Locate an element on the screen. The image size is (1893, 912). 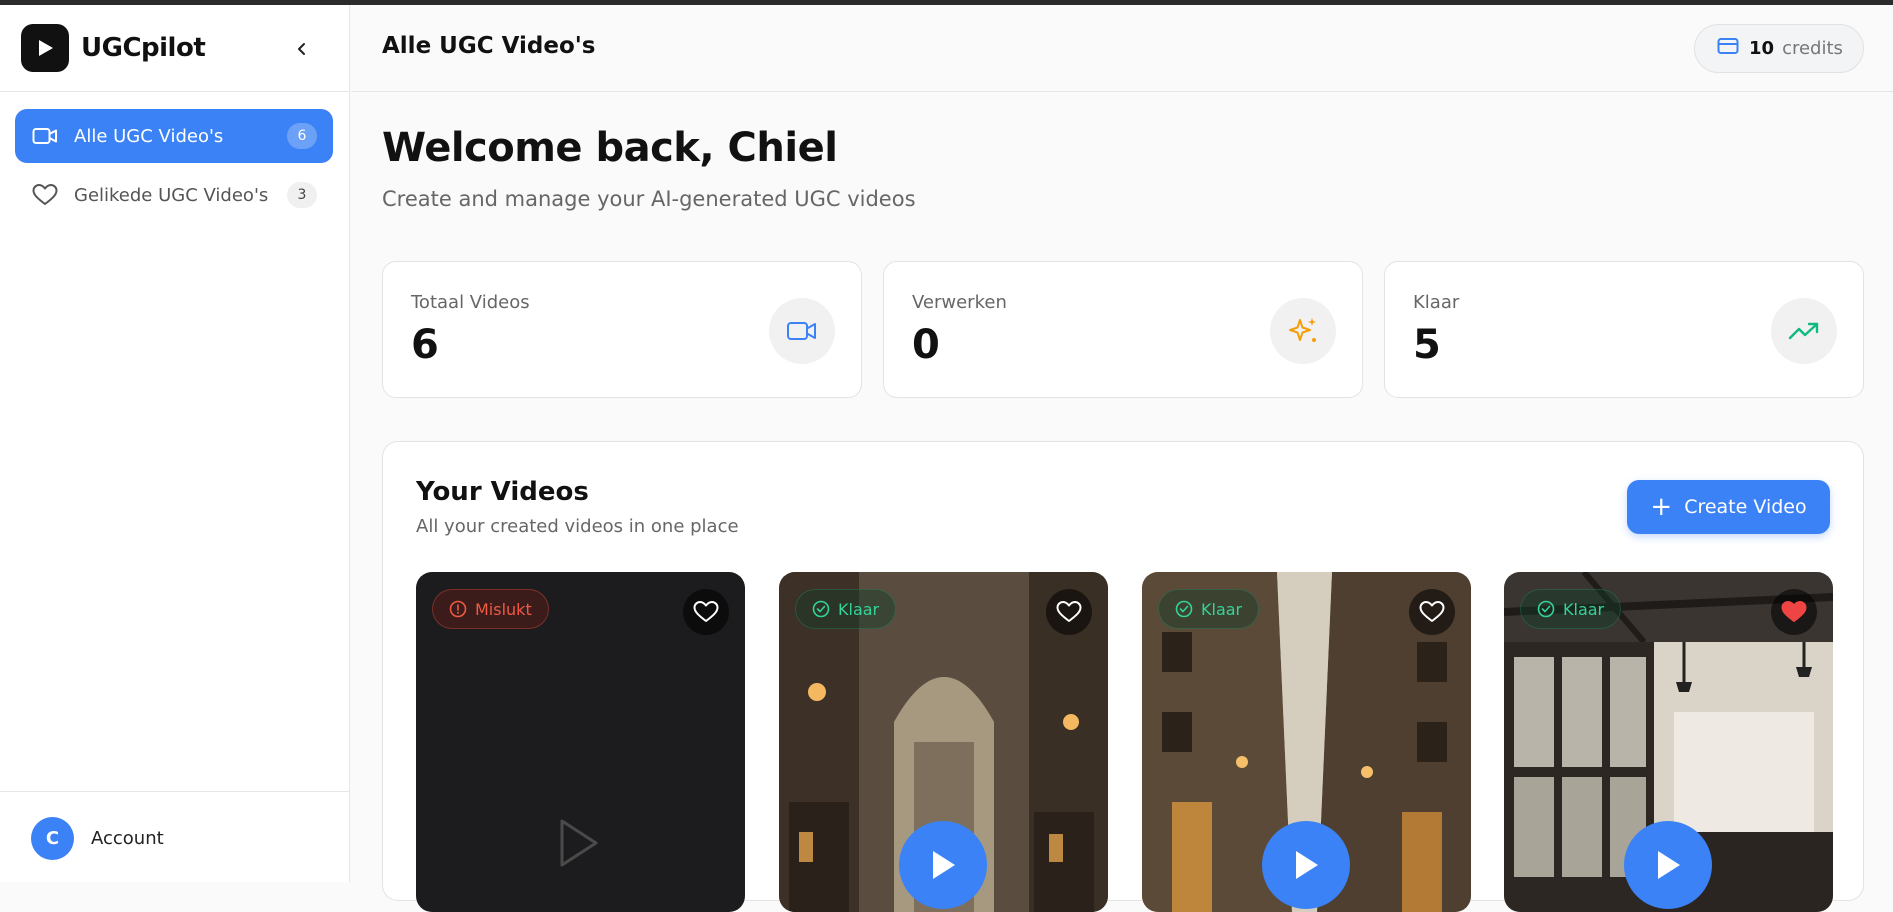
account-button: C Account is located at coordinates (97, 838).